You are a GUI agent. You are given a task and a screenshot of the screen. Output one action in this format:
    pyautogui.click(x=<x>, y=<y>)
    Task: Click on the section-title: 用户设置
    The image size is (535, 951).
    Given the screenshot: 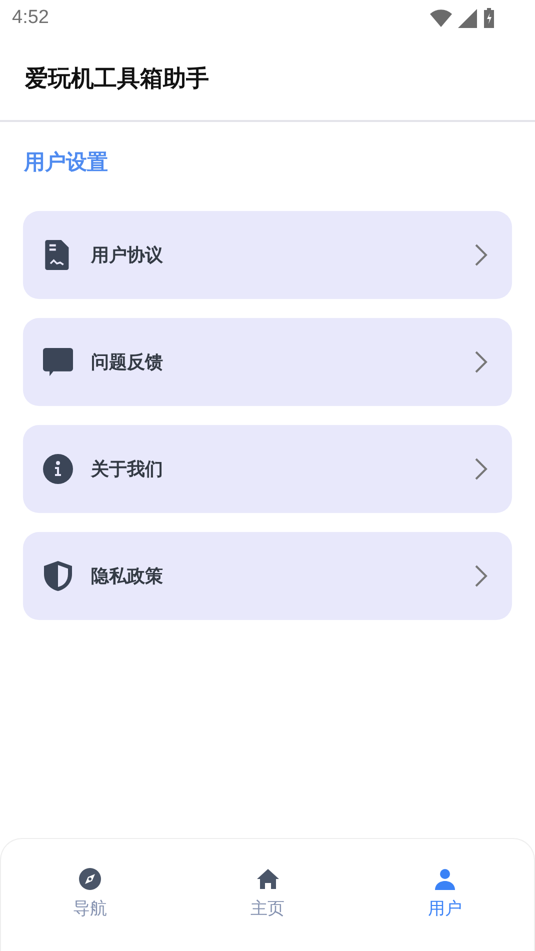 What is the action you would take?
    pyautogui.click(x=66, y=162)
    